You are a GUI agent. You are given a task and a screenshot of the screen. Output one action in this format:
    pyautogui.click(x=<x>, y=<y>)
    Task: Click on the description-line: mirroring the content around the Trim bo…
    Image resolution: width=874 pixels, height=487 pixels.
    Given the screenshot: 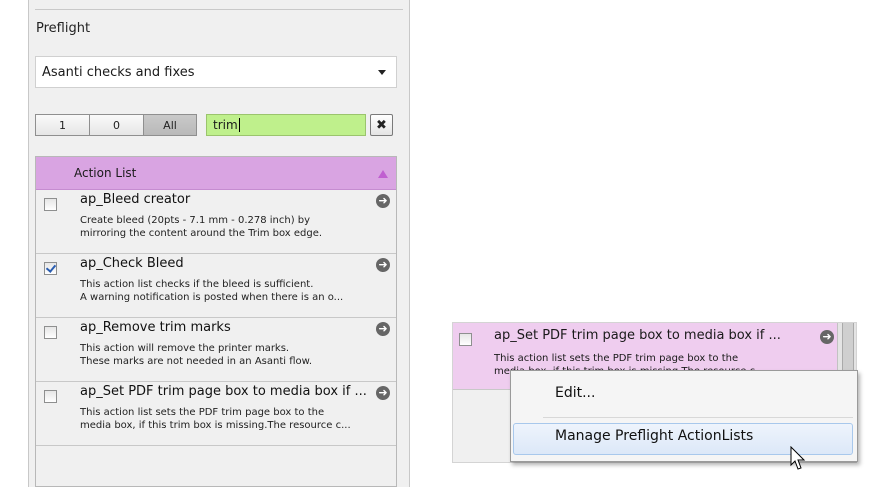 What is the action you would take?
    pyautogui.click(x=201, y=233)
    